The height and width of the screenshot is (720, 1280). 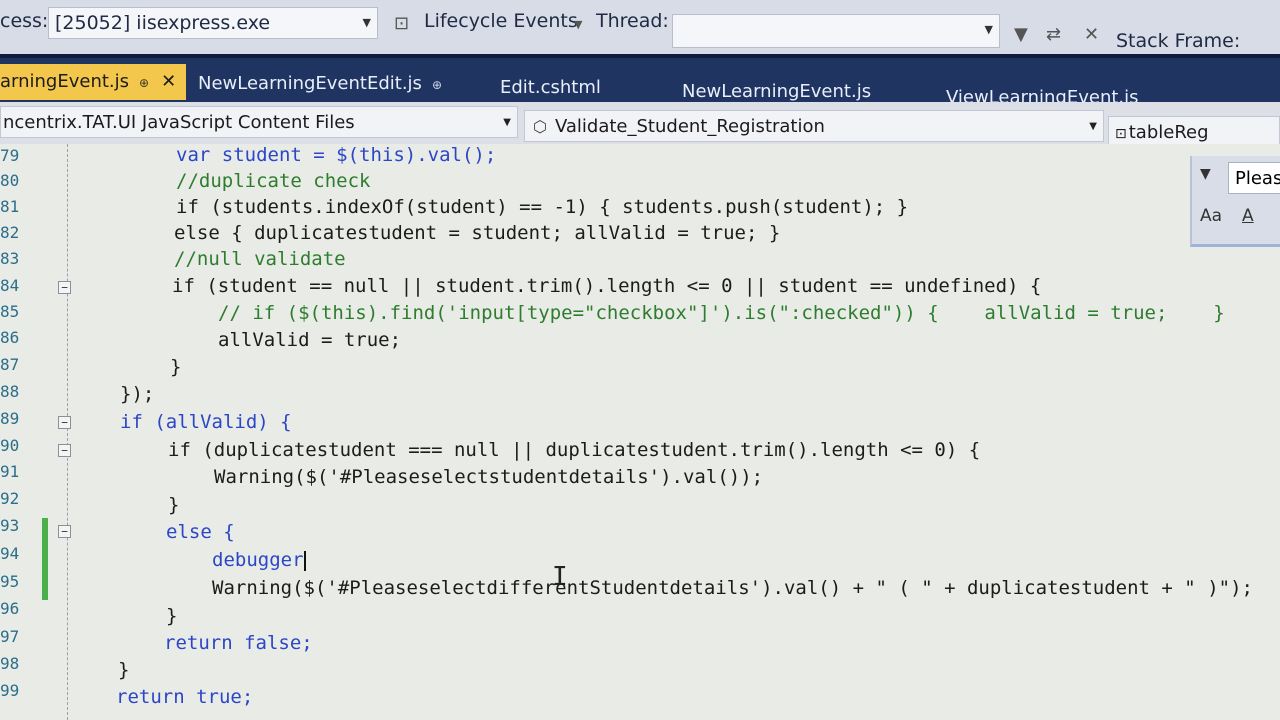 I want to click on member-dropdown: ⬡ Validate_Student_Registration ▼, so click(x=814, y=126).